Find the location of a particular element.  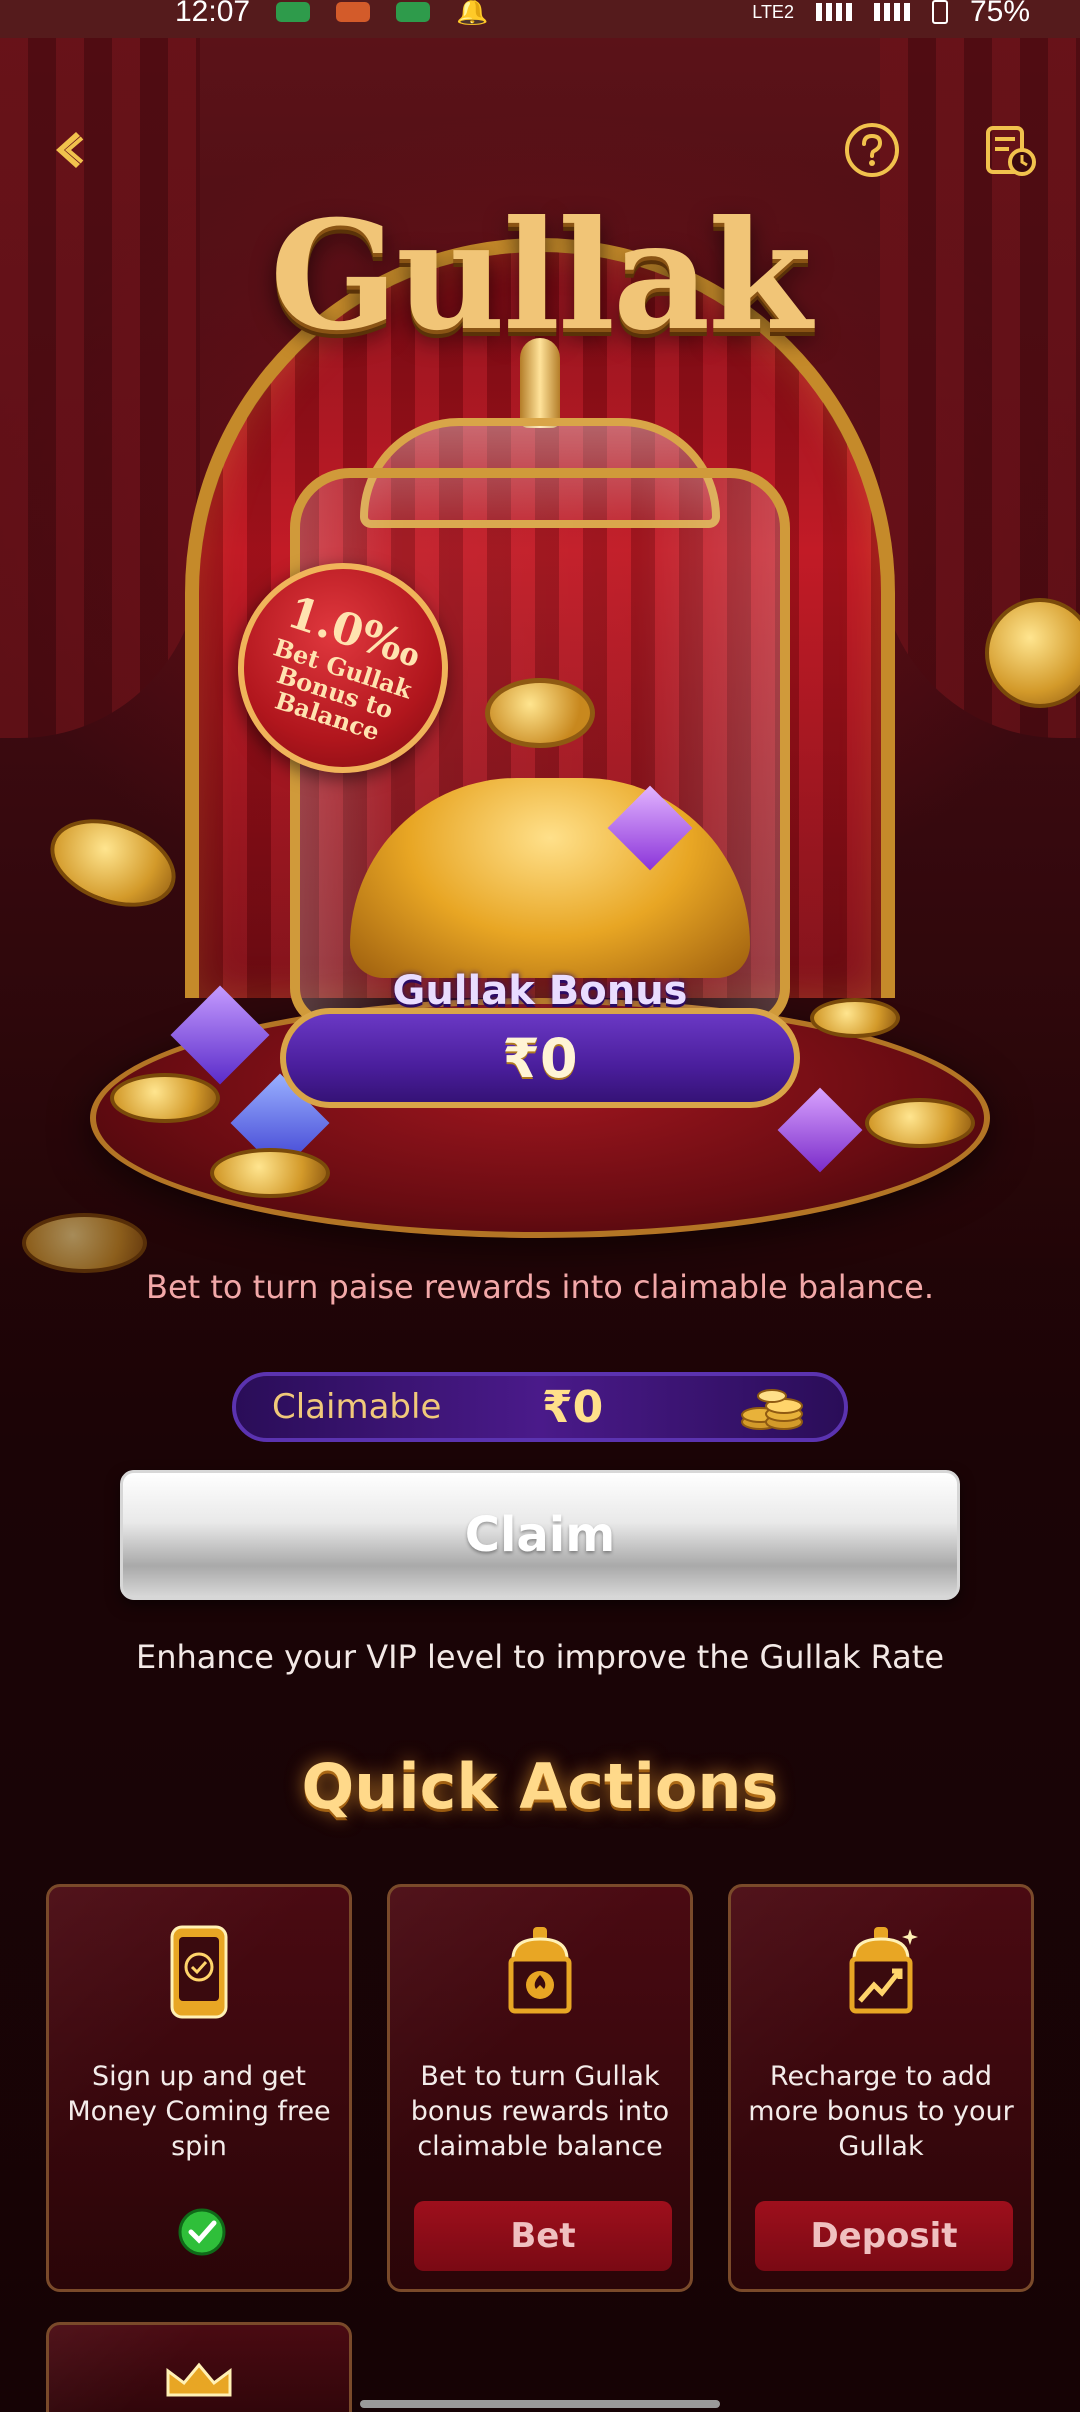

claimable-label: Claimable is located at coordinates (357, 1407).